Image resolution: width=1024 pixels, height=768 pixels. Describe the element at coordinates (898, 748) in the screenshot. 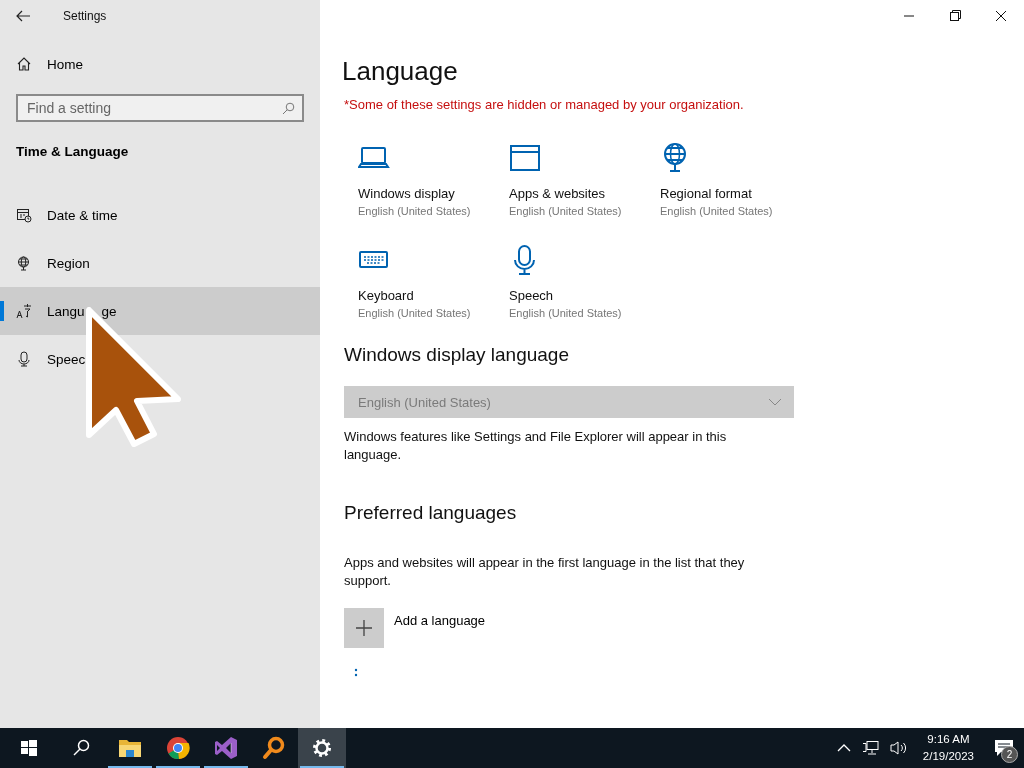

I see `speaker-icon` at that location.